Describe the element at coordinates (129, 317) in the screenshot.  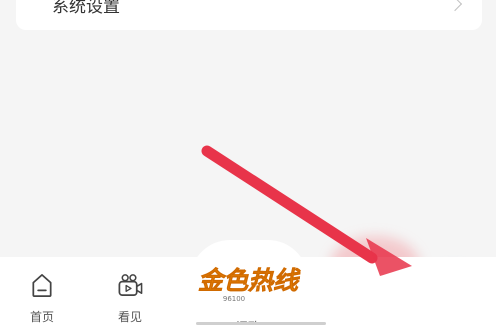
I see `tab-watch-label: 看见` at that location.